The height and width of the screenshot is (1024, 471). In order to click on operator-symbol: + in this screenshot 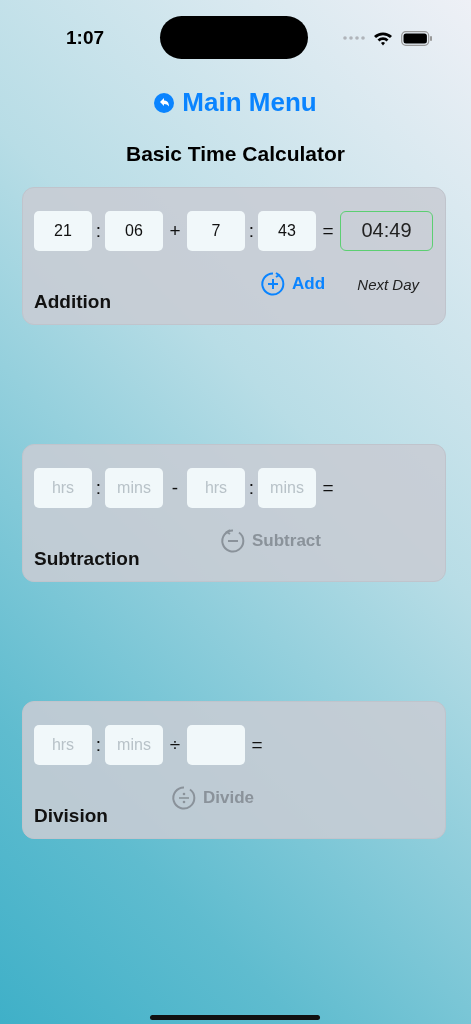, I will do `click(175, 230)`.